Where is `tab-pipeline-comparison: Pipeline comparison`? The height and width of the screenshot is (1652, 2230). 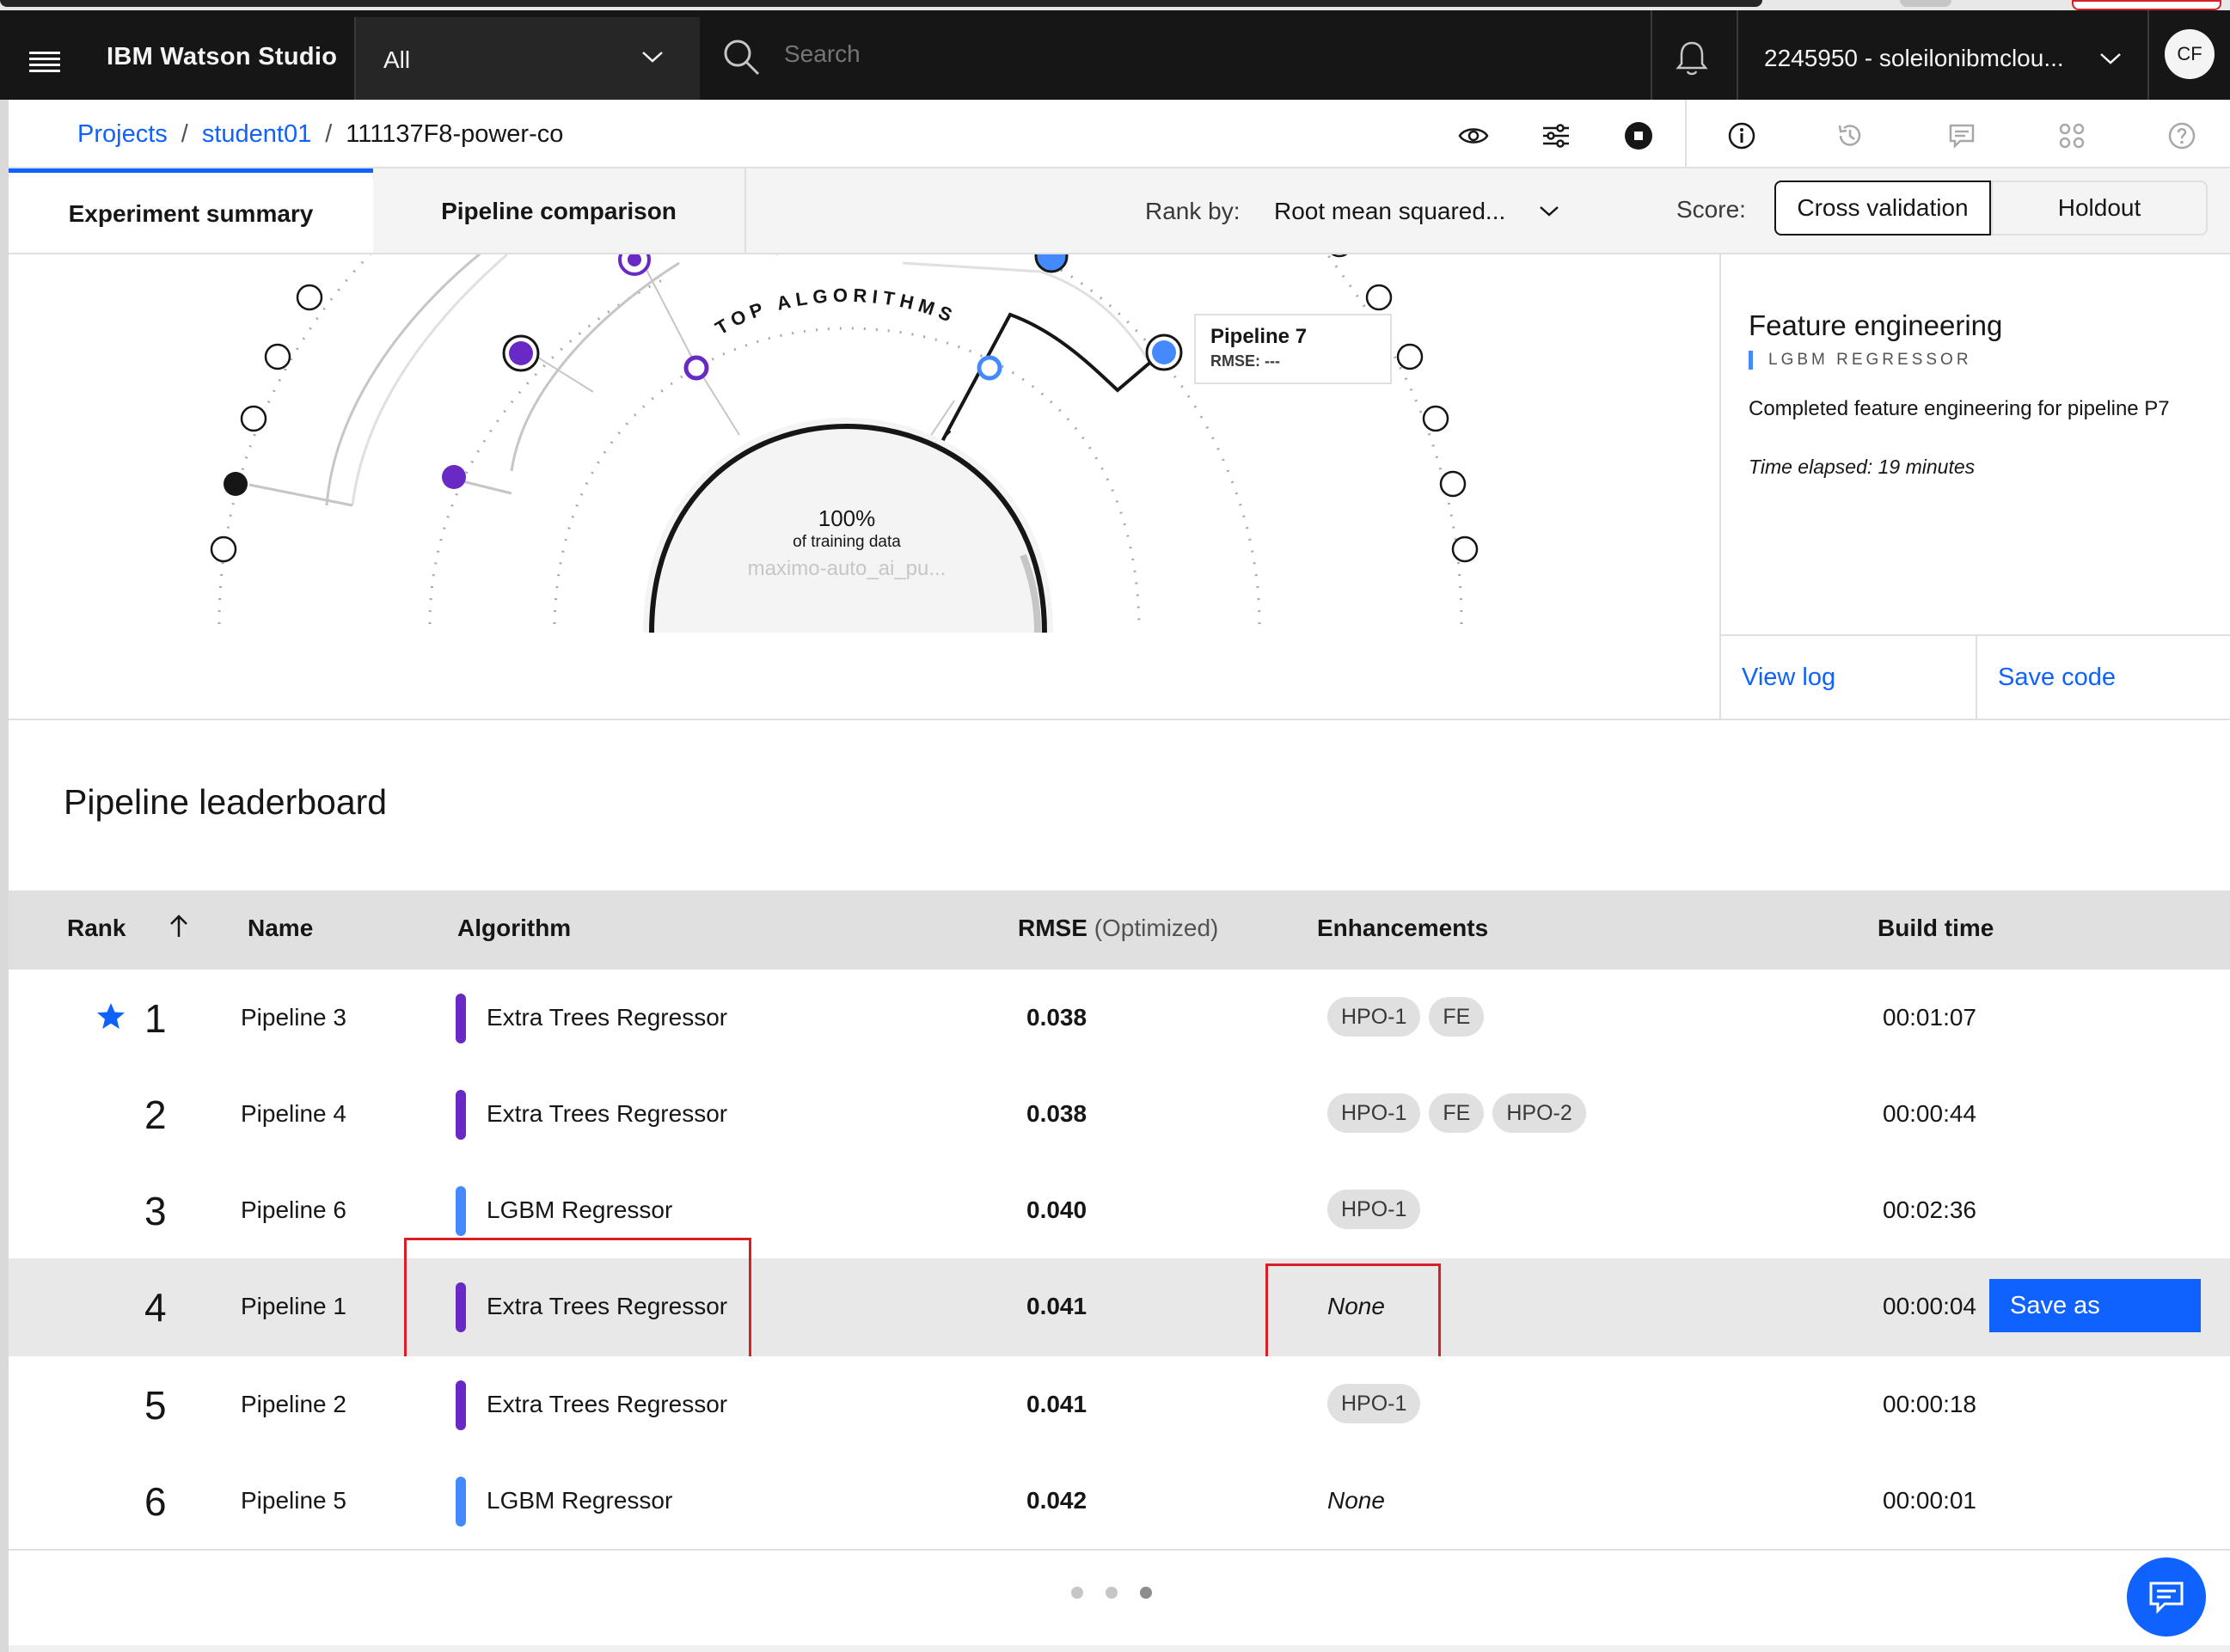
tab-pipeline-comparison: Pipeline comparison is located at coordinates (559, 211).